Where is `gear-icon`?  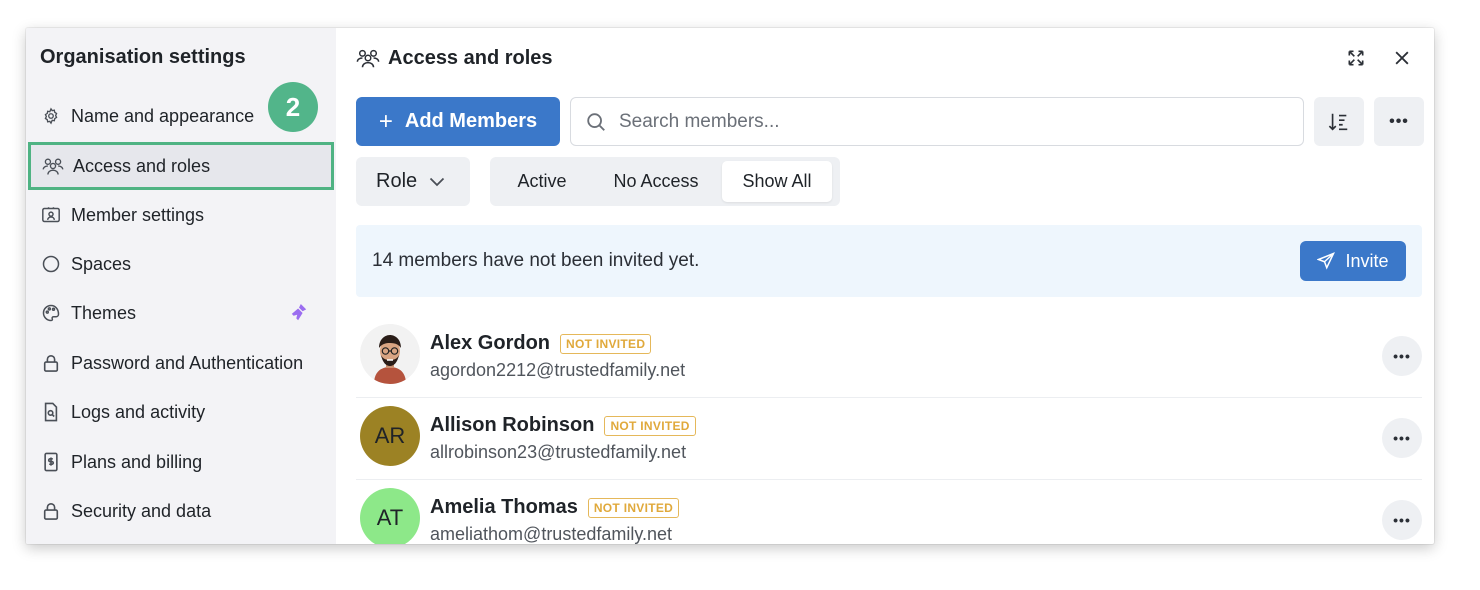
gear-icon is located at coordinates (51, 116).